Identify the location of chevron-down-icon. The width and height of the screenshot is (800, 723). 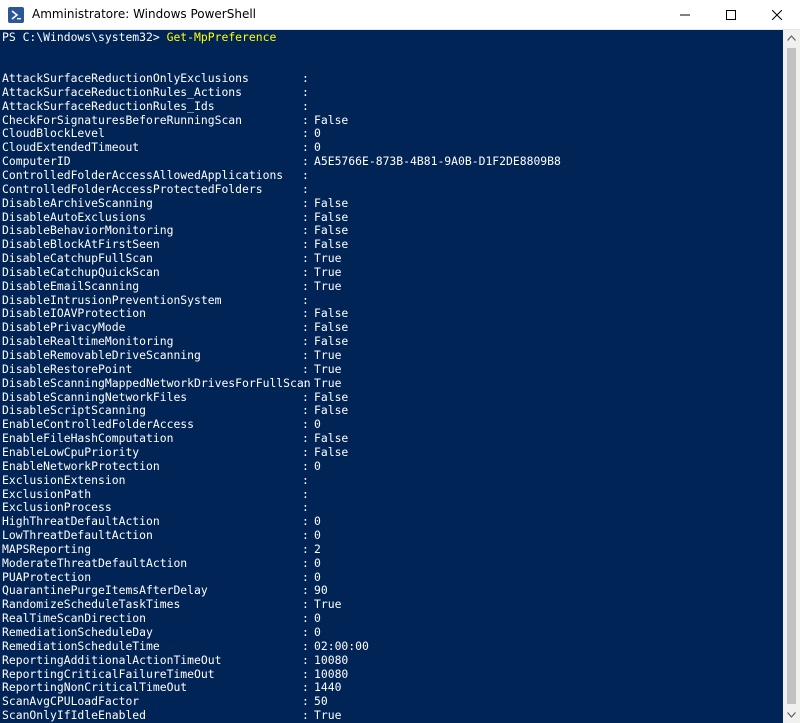
(791, 715).